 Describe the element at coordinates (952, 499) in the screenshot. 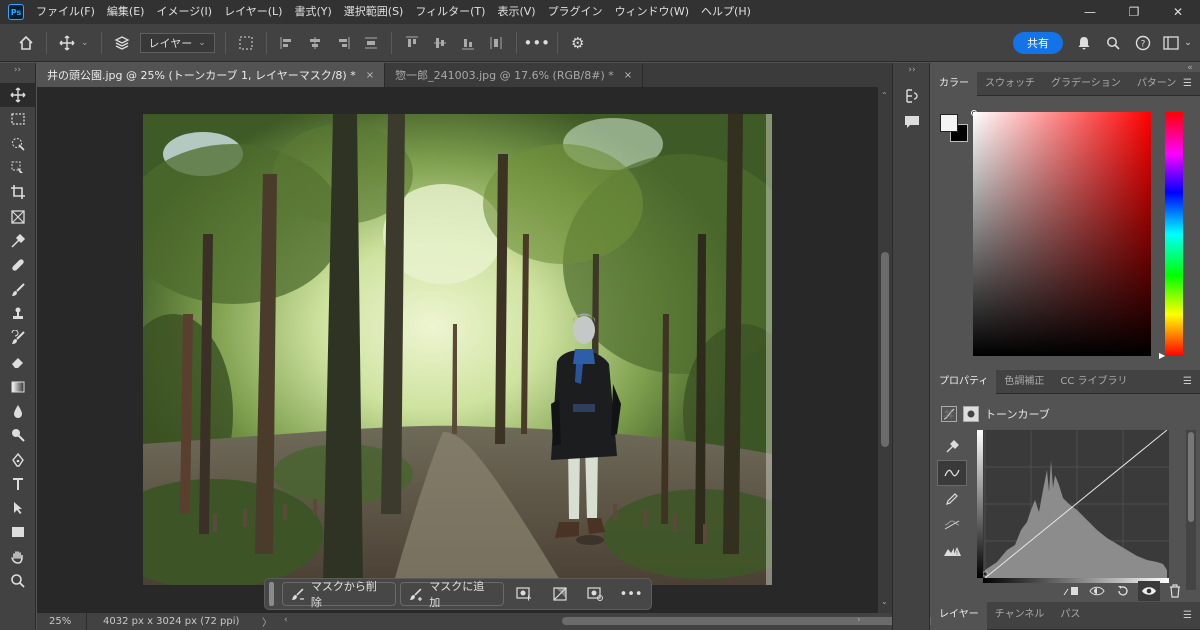

I see `pencil-icon` at that location.